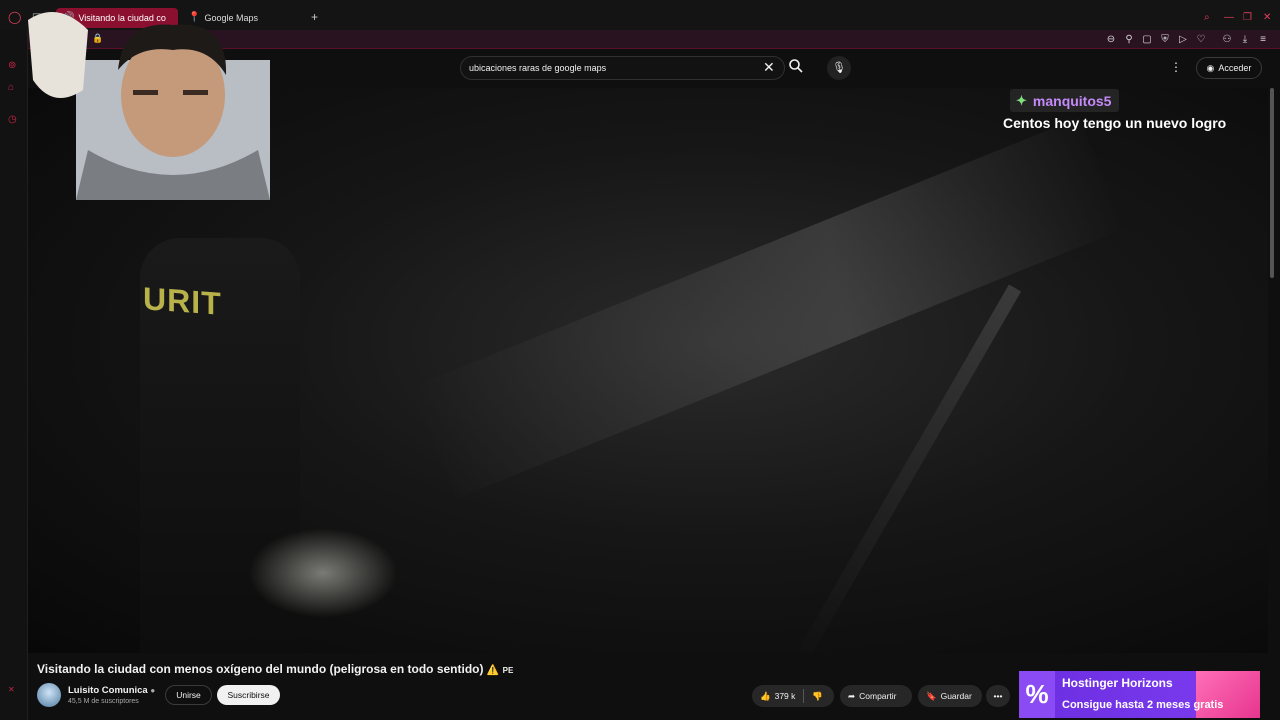  I want to click on microphone-icon: 🎙, so click(839, 68).